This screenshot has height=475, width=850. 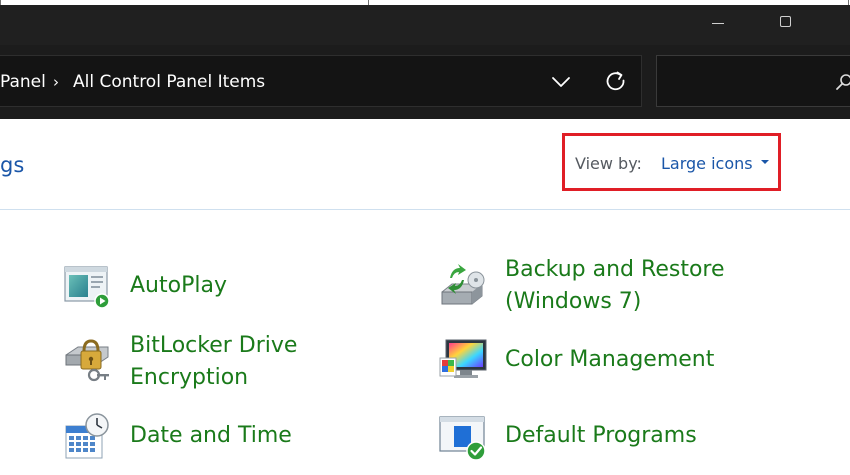 What do you see at coordinates (169, 82) in the screenshot?
I see `breadcrumb-all-items: All Control Panel Items` at bounding box center [169, 82].